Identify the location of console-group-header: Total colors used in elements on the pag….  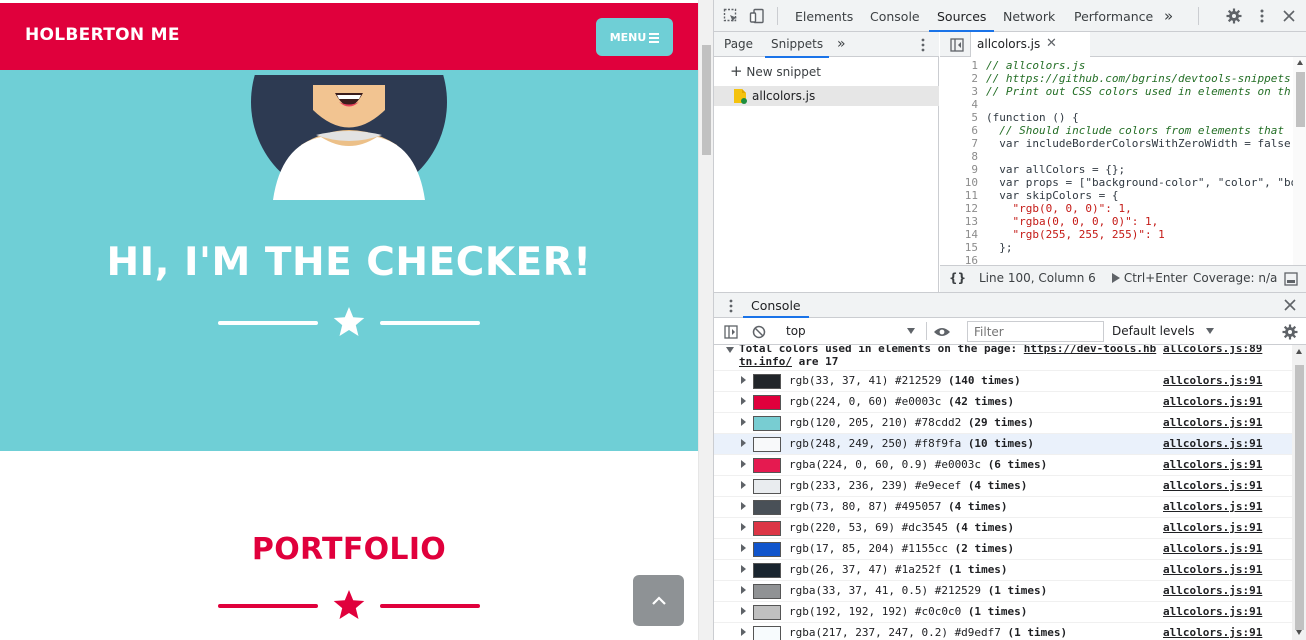
(1003, 358).